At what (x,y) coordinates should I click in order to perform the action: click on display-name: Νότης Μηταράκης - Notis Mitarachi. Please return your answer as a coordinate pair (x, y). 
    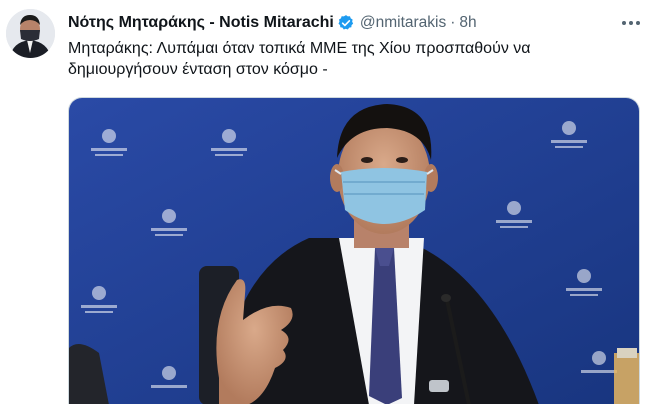
    Looking at the image, I should click on (201, 23).